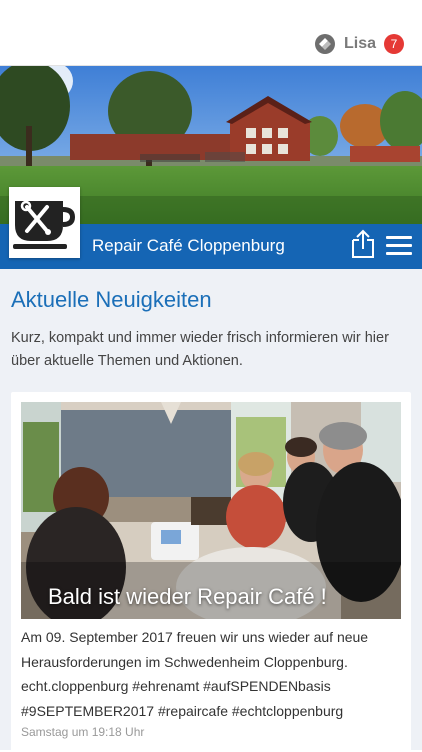 The height and width of the screenshot is (752, 422). What do you see at coordinates (211, 33) in the screenshot?
I see `top-bar: Lisa 7` at bounding box center [211, 33].